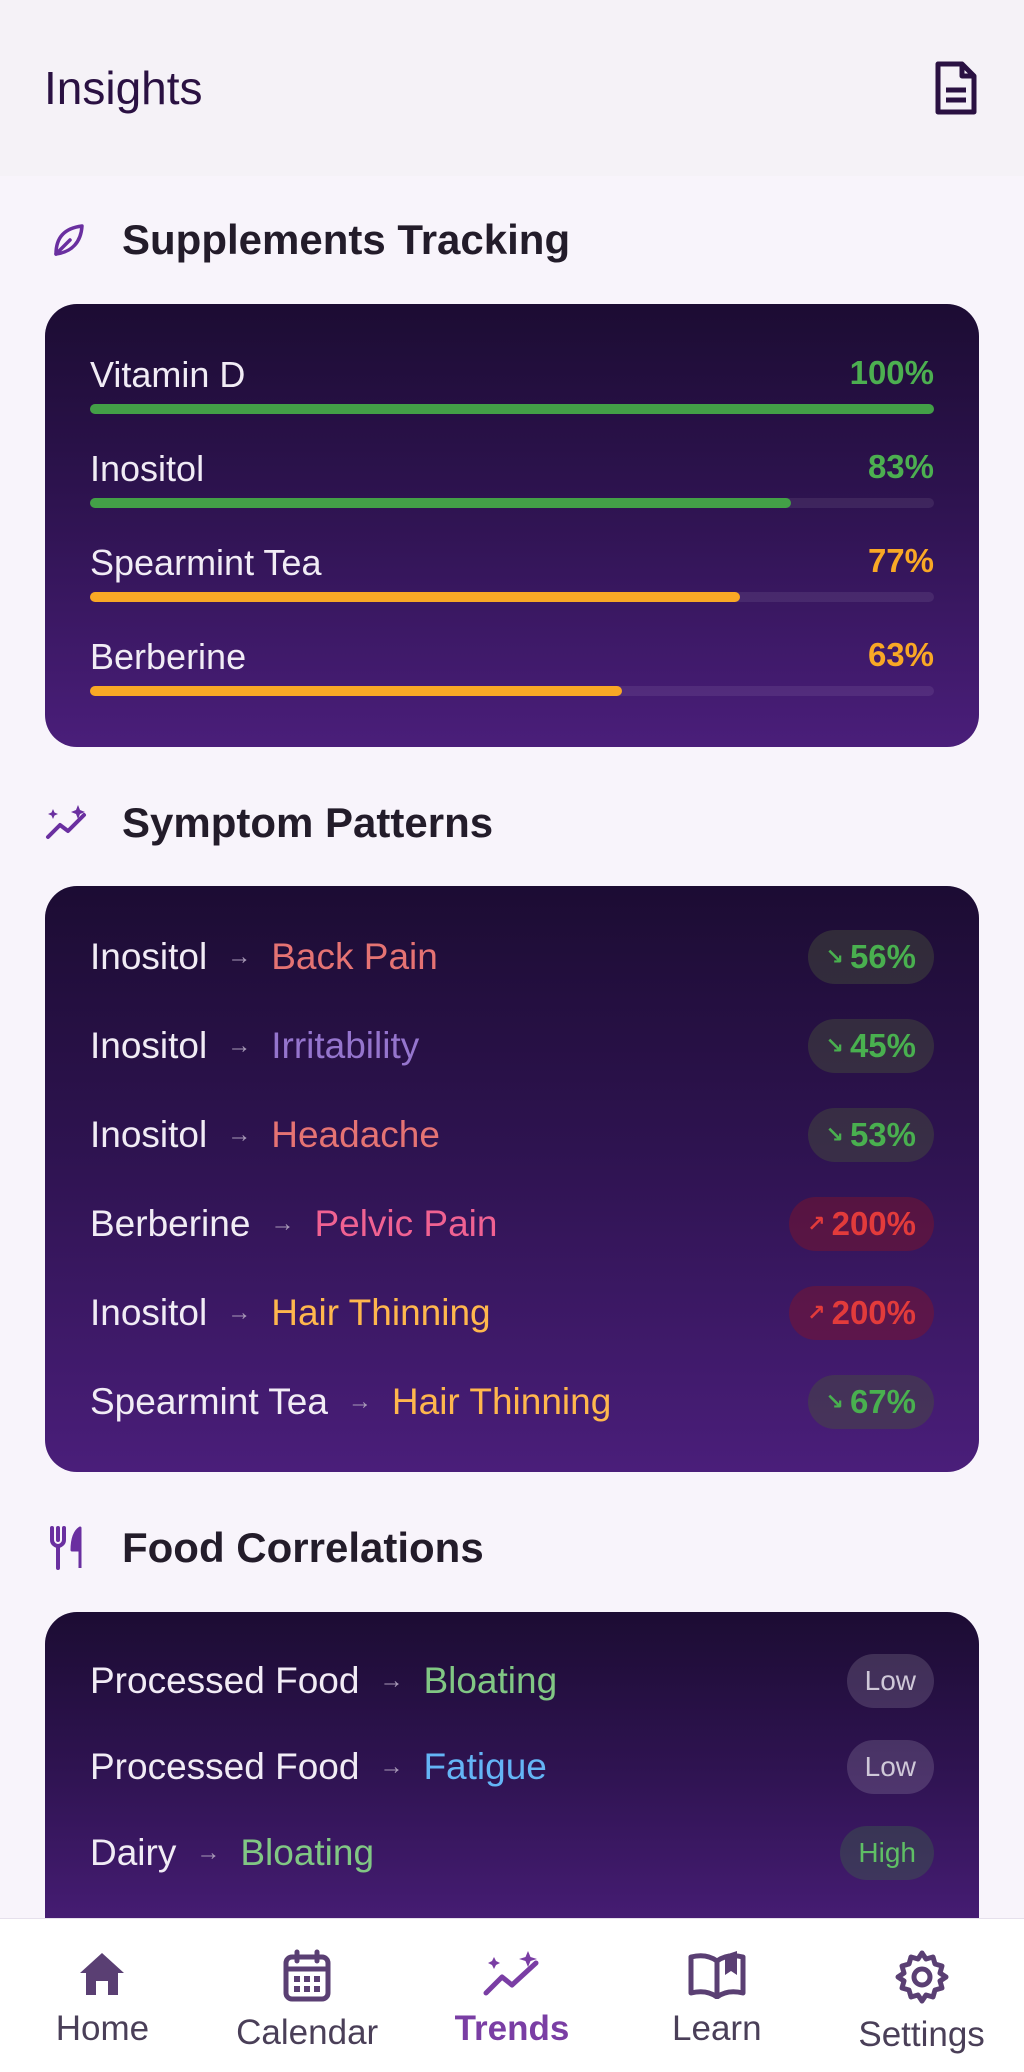 The height and width of the screenshot is (2072, 1024). Describe the element at coordinates (512, 1853) in the screenshot. I see `food-row: Dairy → Bloating High` at that location.